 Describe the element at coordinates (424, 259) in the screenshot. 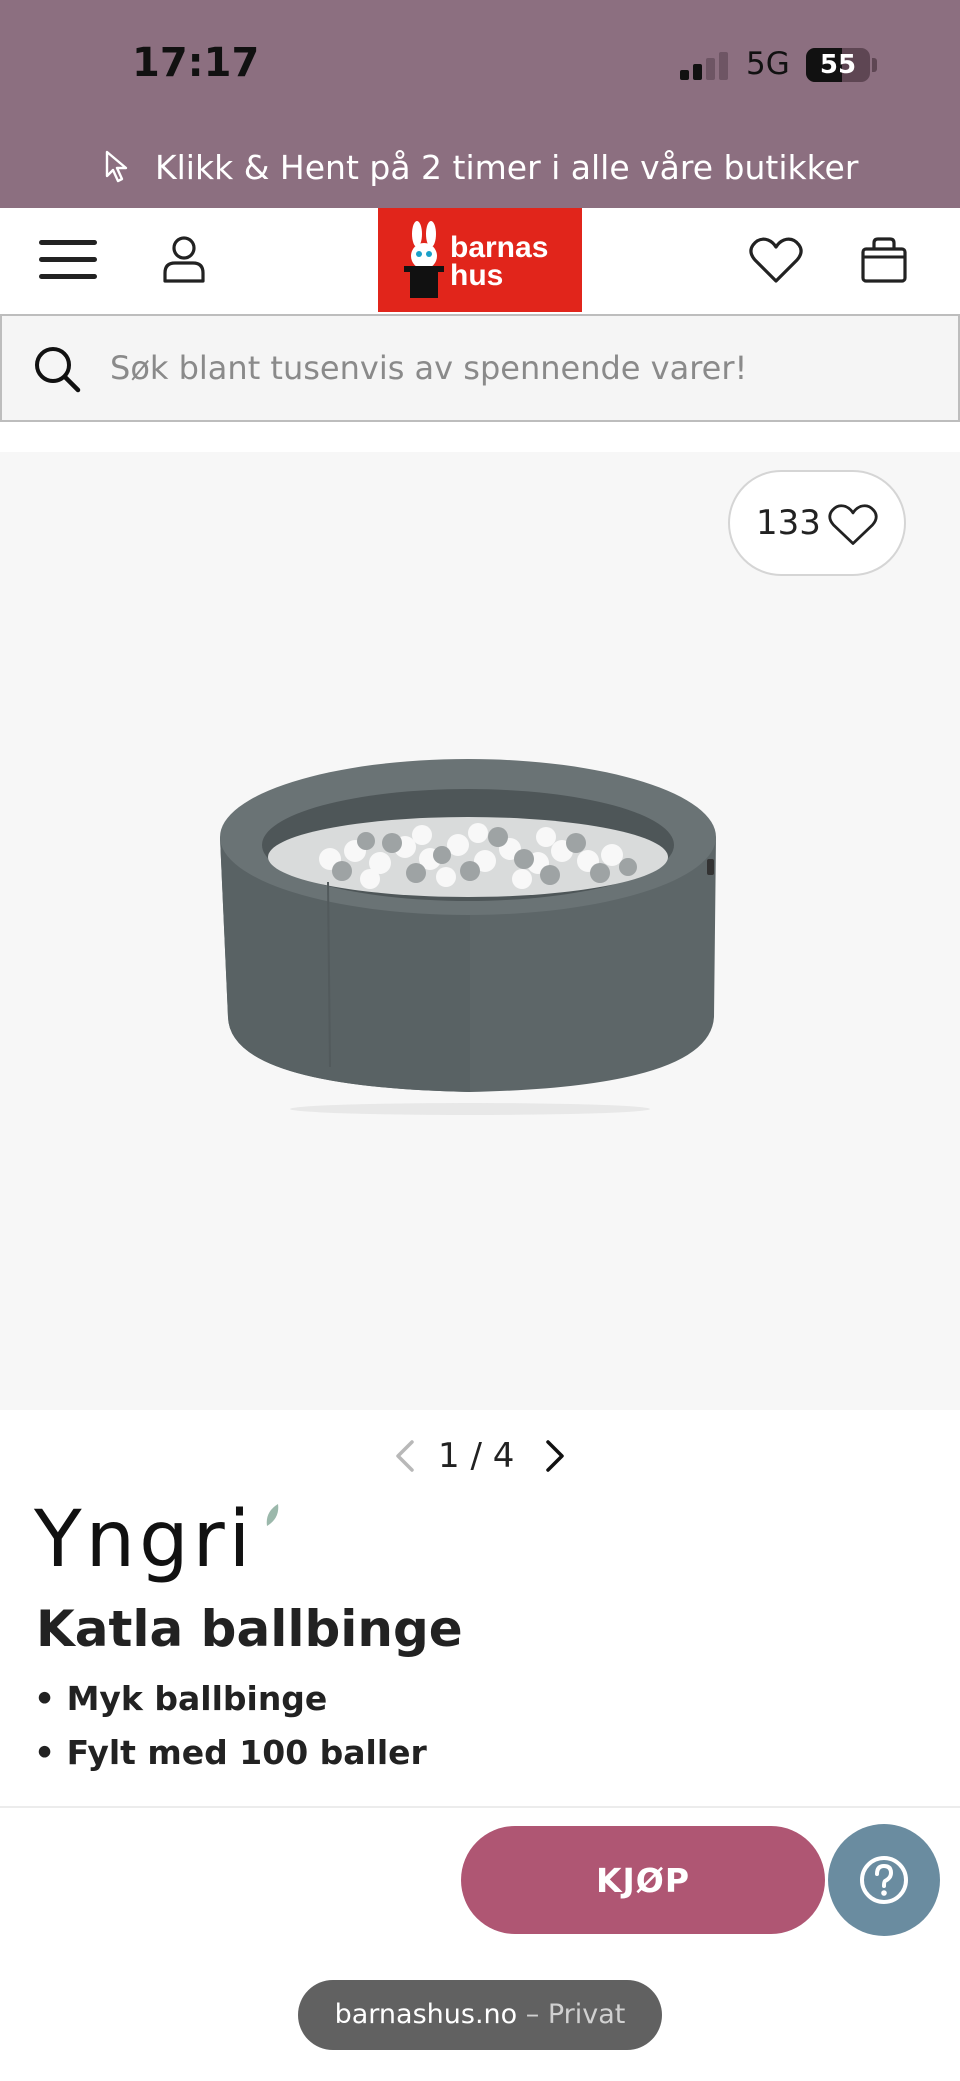

I see `rabbit-hat-icon` at that location.